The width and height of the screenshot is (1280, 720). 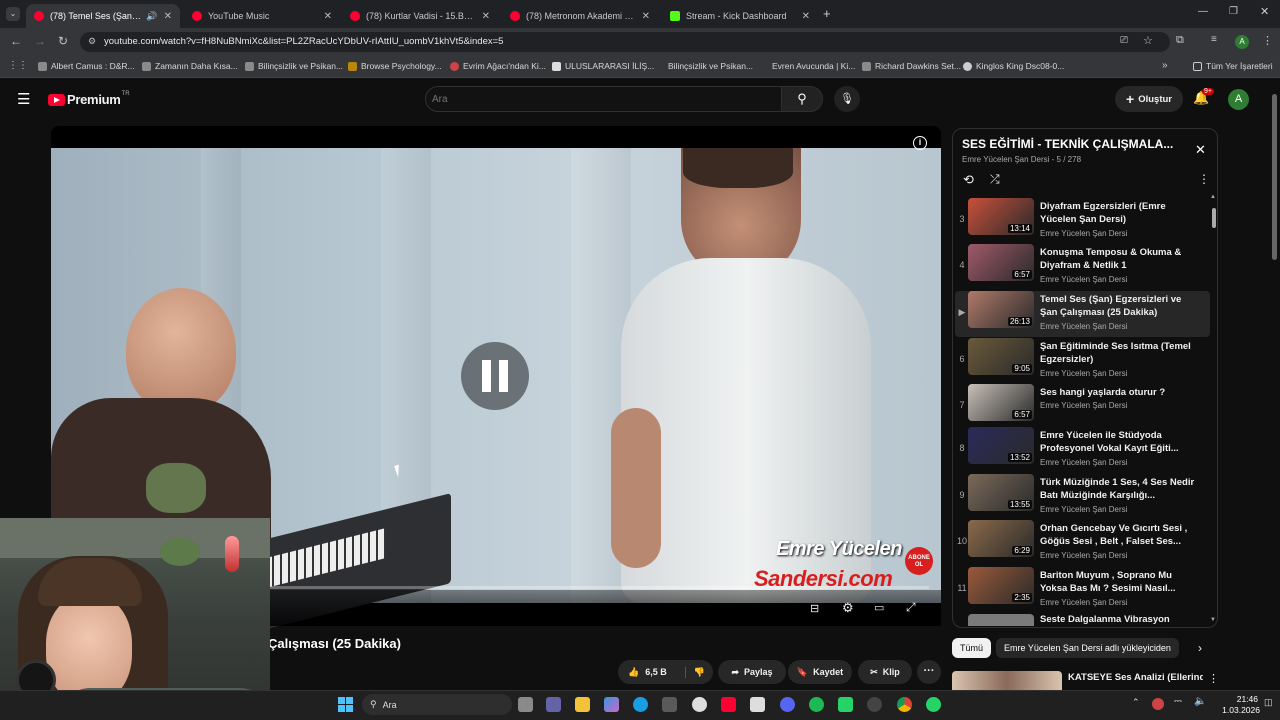 What do you see at coordinates (1203, 11) in the screenshot?
I see `minimize-button: —` at bounding box center [1203, 11].